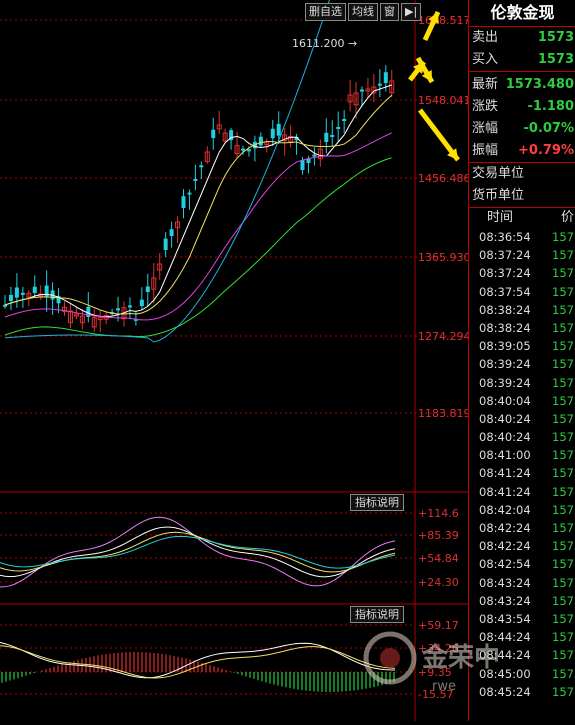  I want to click on tick-row: 08:40:24 1573, so click(522, 419).